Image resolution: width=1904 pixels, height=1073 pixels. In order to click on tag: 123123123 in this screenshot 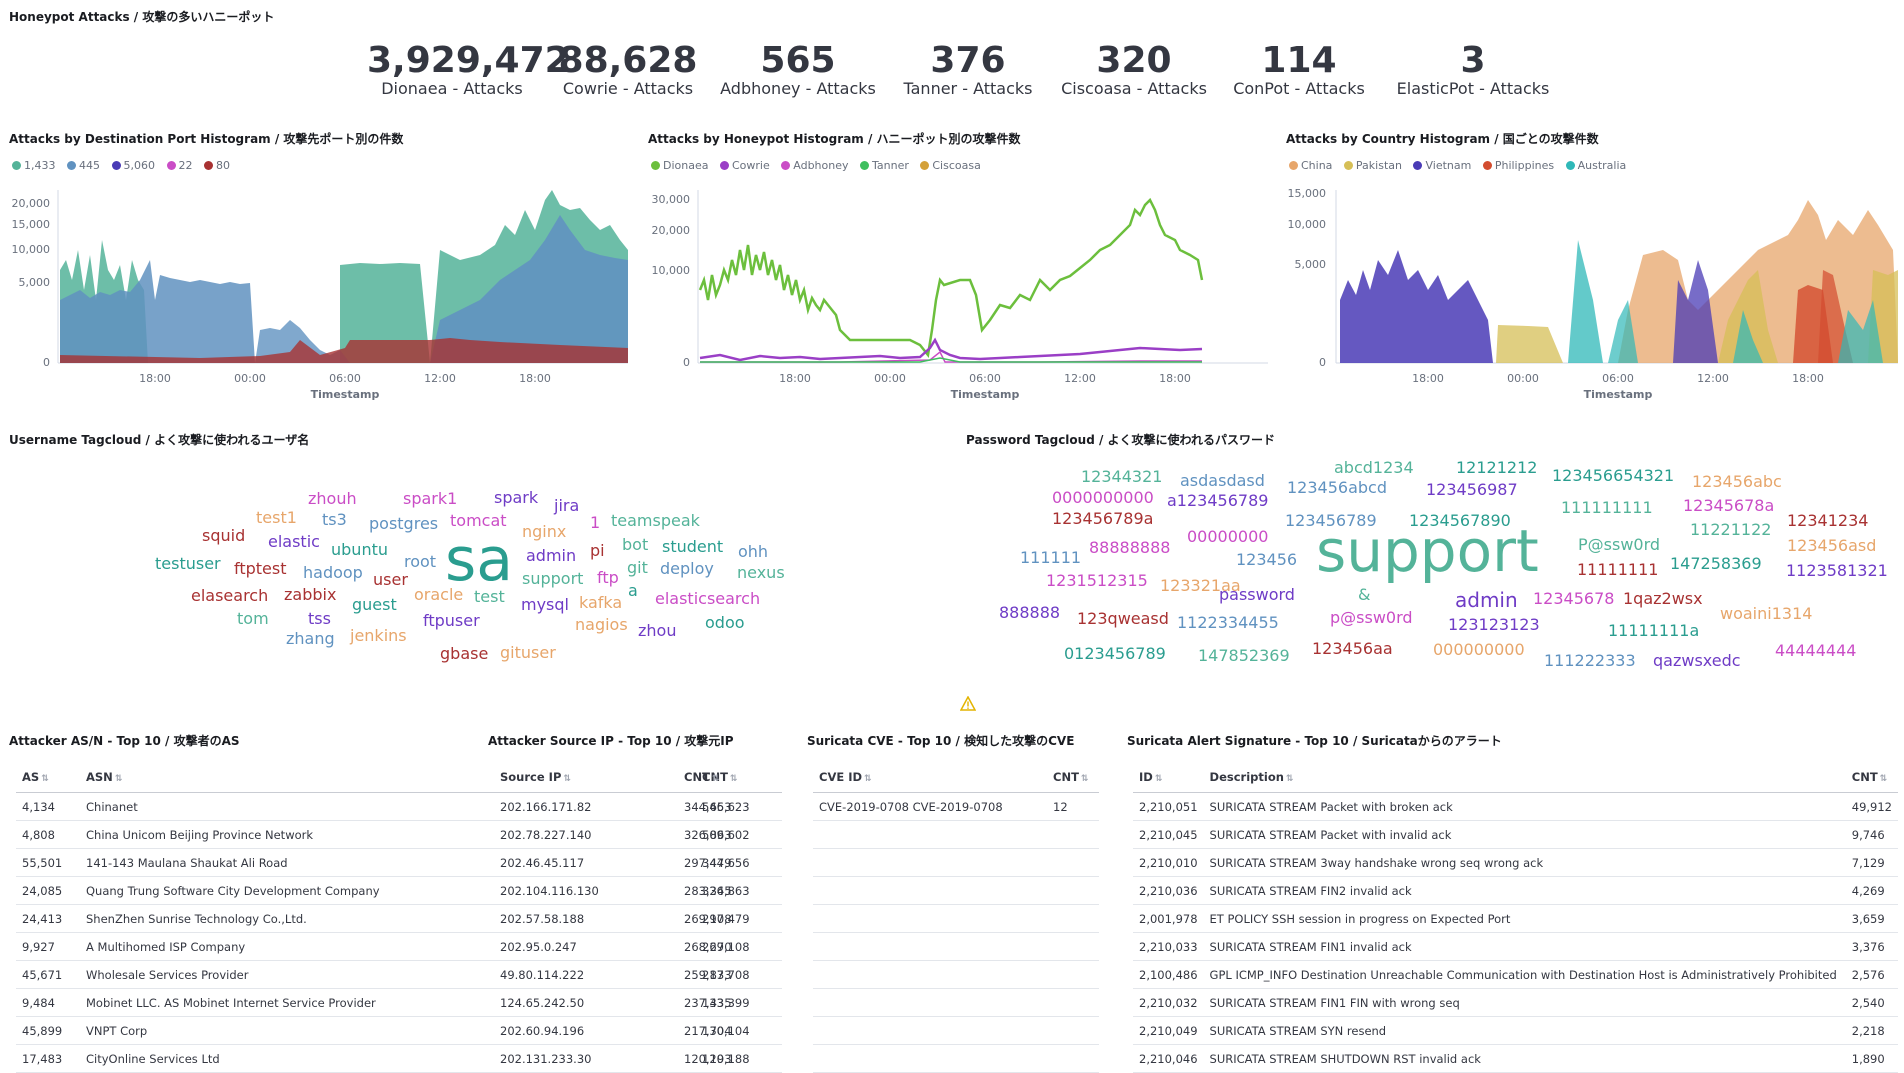, I will do `click(1494, 625)`.